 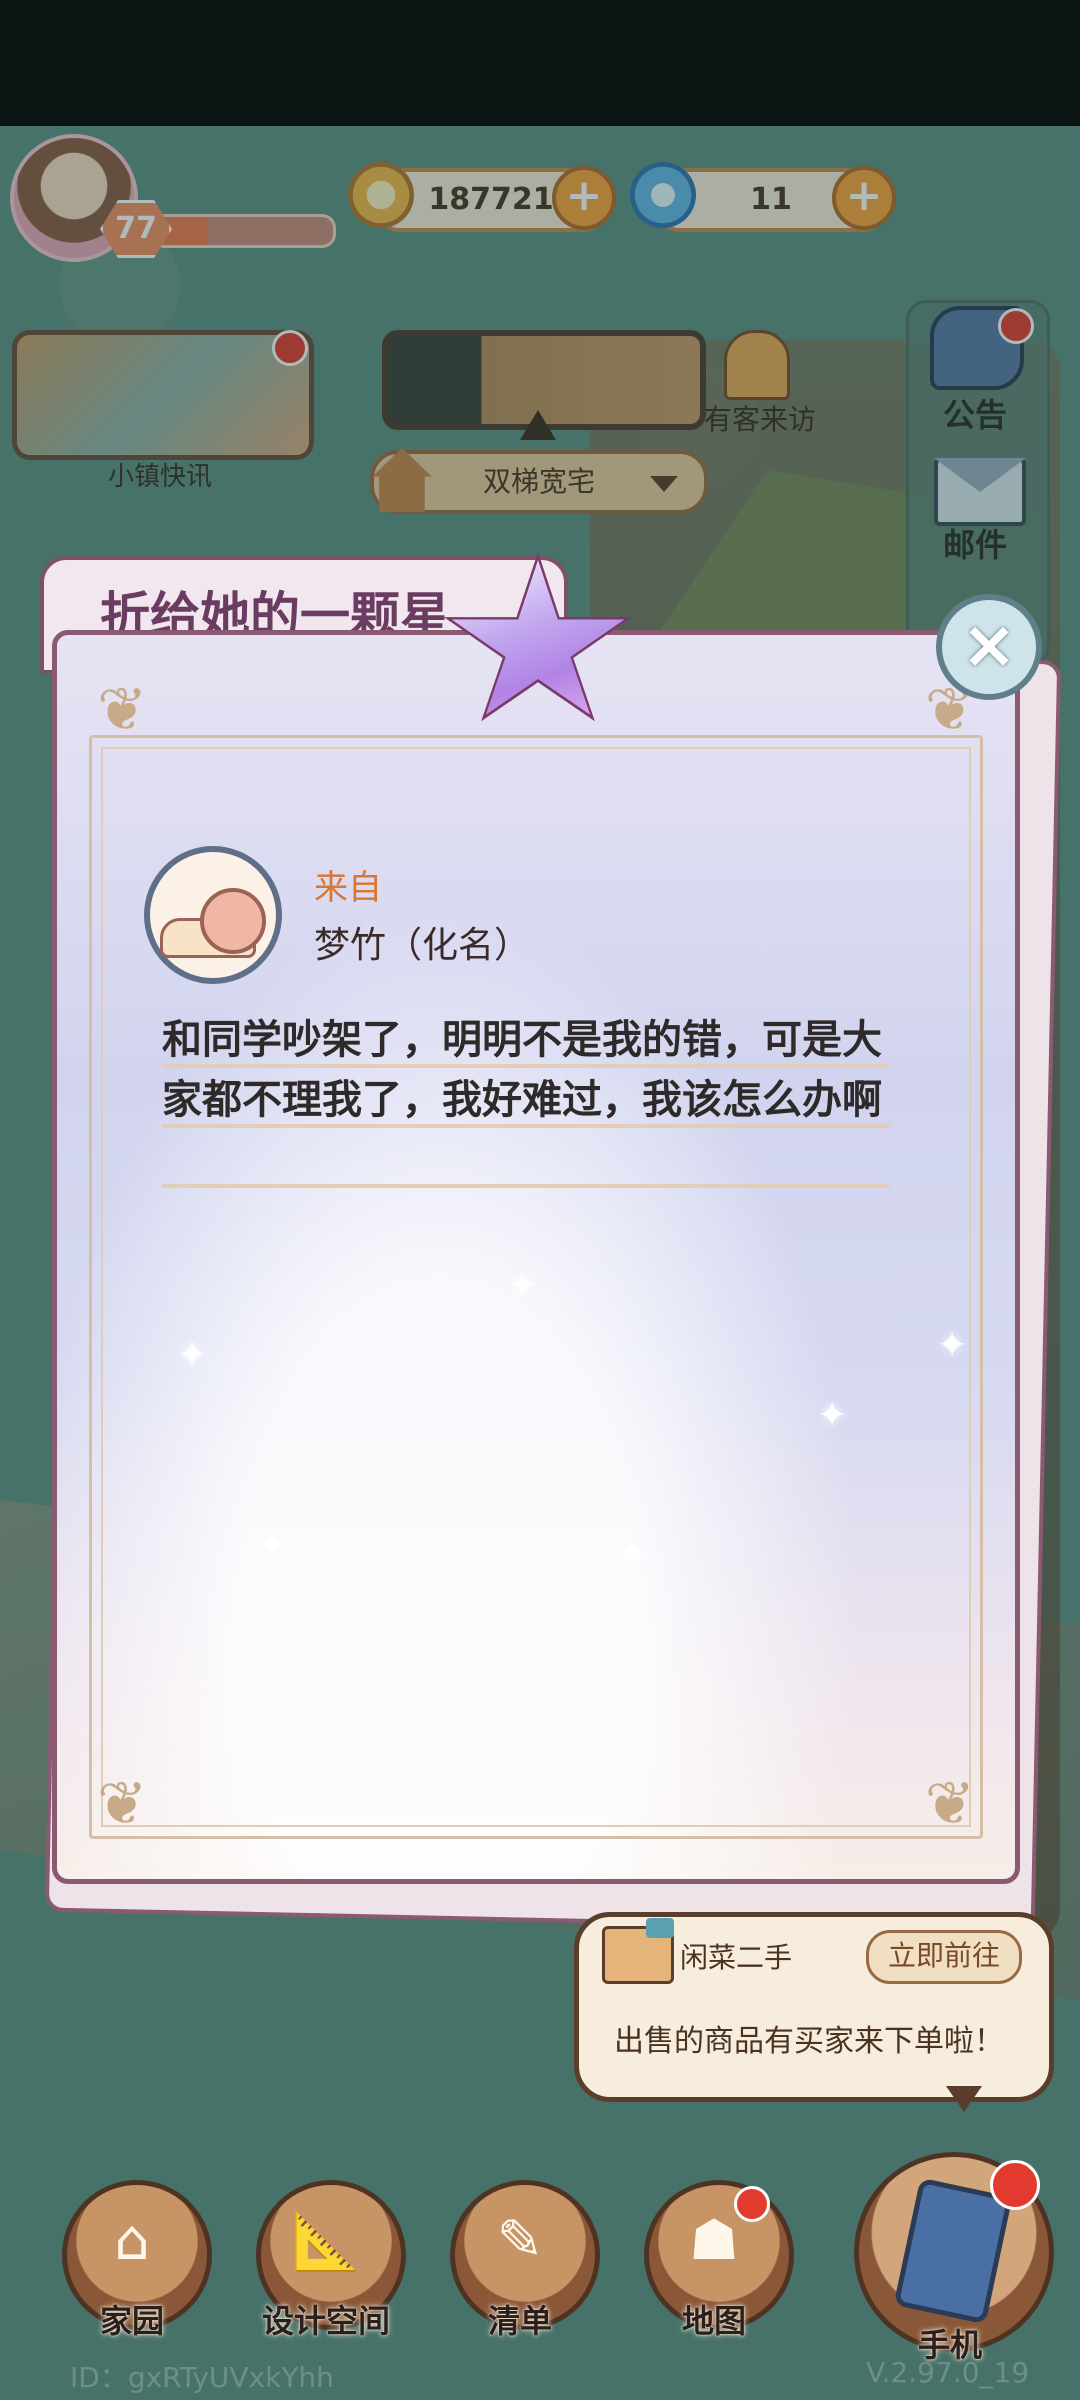 I want to click on home-icon: ⌂, so click(x=132, y=2240).